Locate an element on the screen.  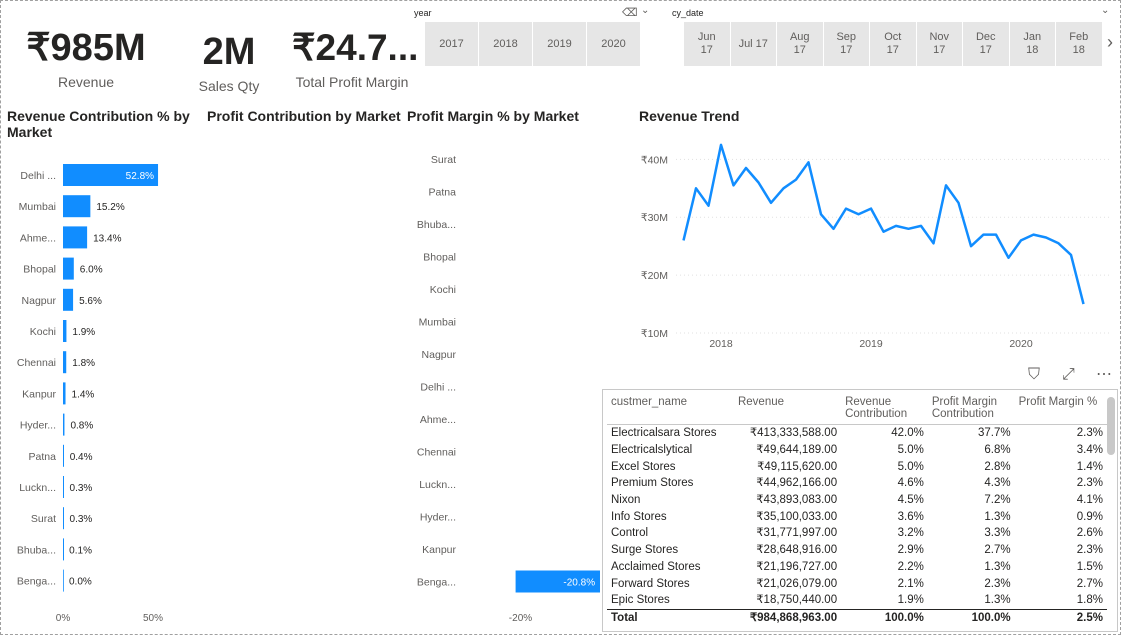
more-options-icon: ⋯ is located at coordinates (1104, 374).